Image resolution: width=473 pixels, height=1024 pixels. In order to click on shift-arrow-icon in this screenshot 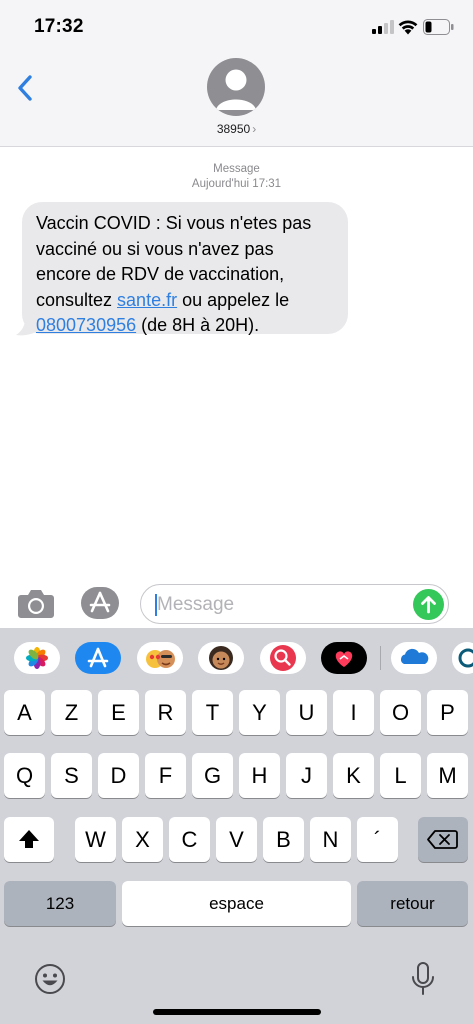, I will do `click(29, 839)`.